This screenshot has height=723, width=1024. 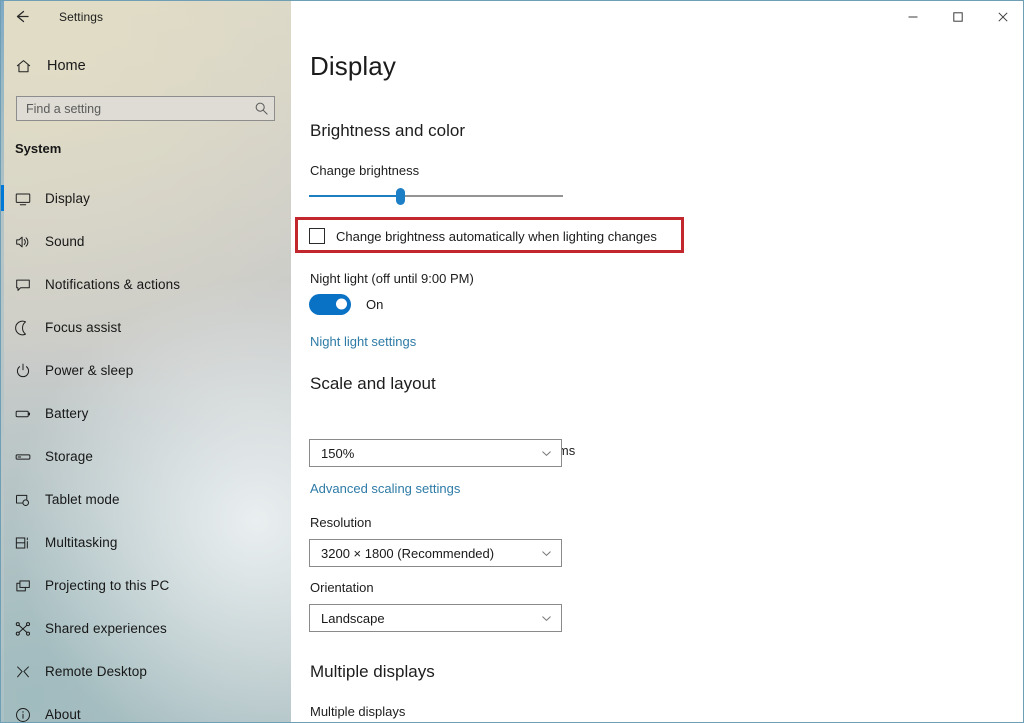 What do you see at coordinates (65, 241) in the screenshot?
I see `sidebar-item-sound-label: Sound` at bounding box center [65, 241].